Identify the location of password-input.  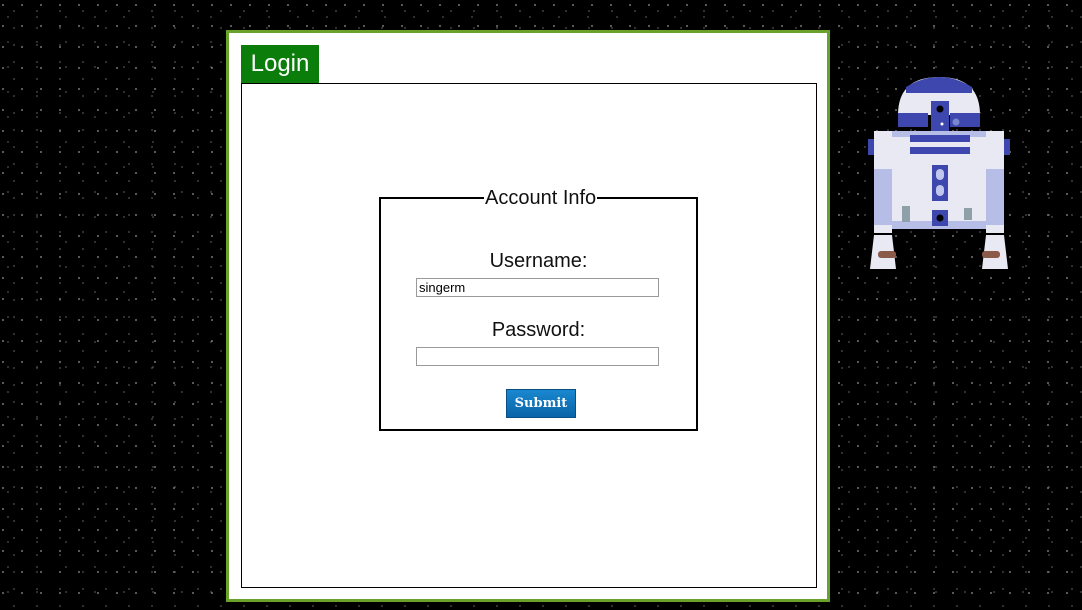
(537, 356).